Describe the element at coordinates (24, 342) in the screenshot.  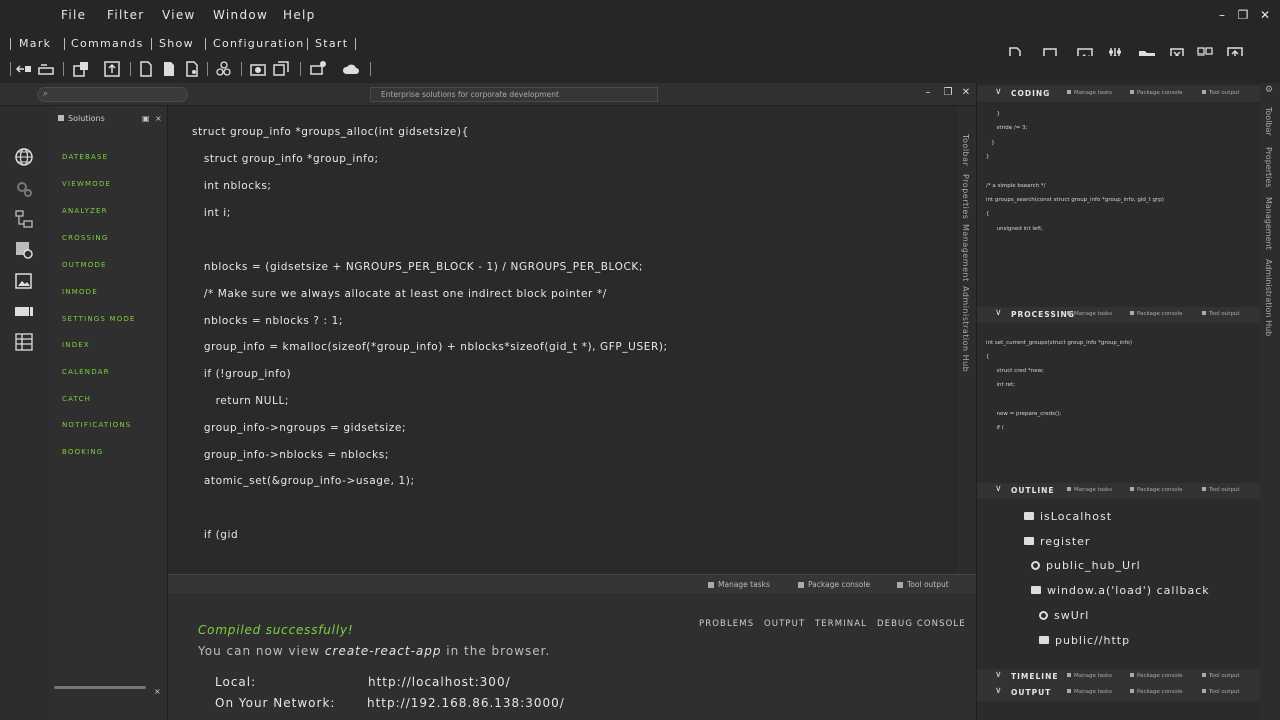
I see `list-panel-icon` at that location.